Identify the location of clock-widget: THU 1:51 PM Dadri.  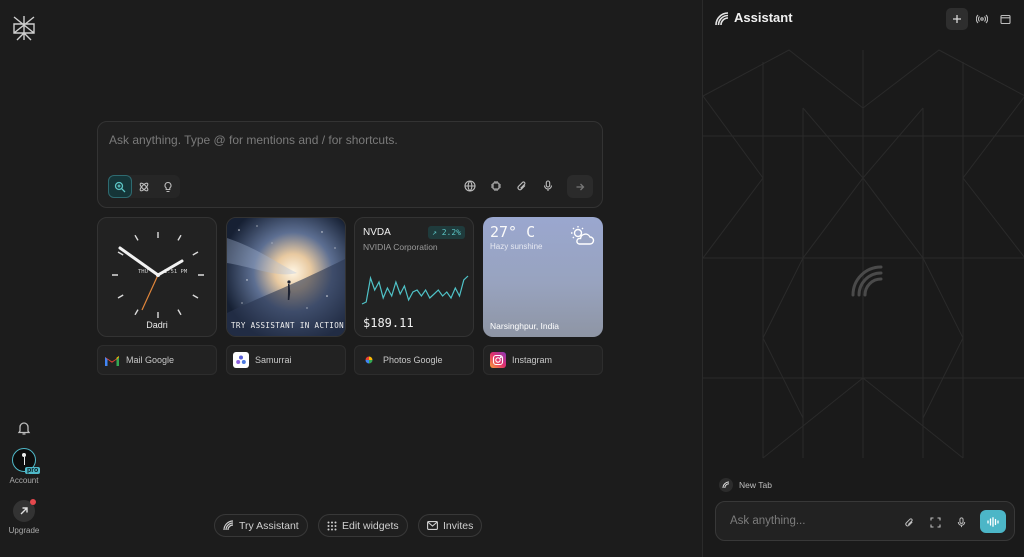
(157, 277).